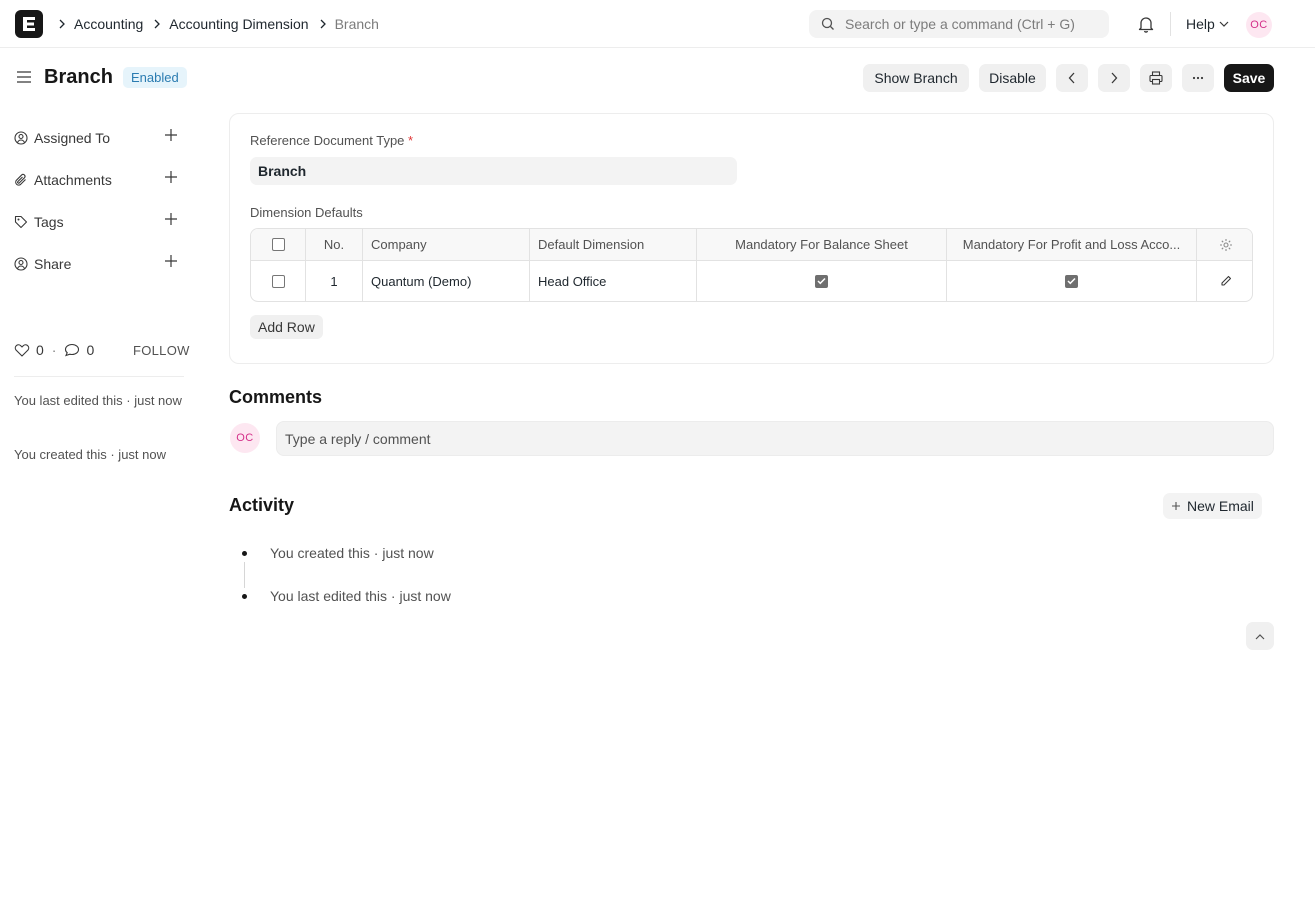  I want to click on sidebar-item-assigned-to: Assigned To, so click(99, 138).